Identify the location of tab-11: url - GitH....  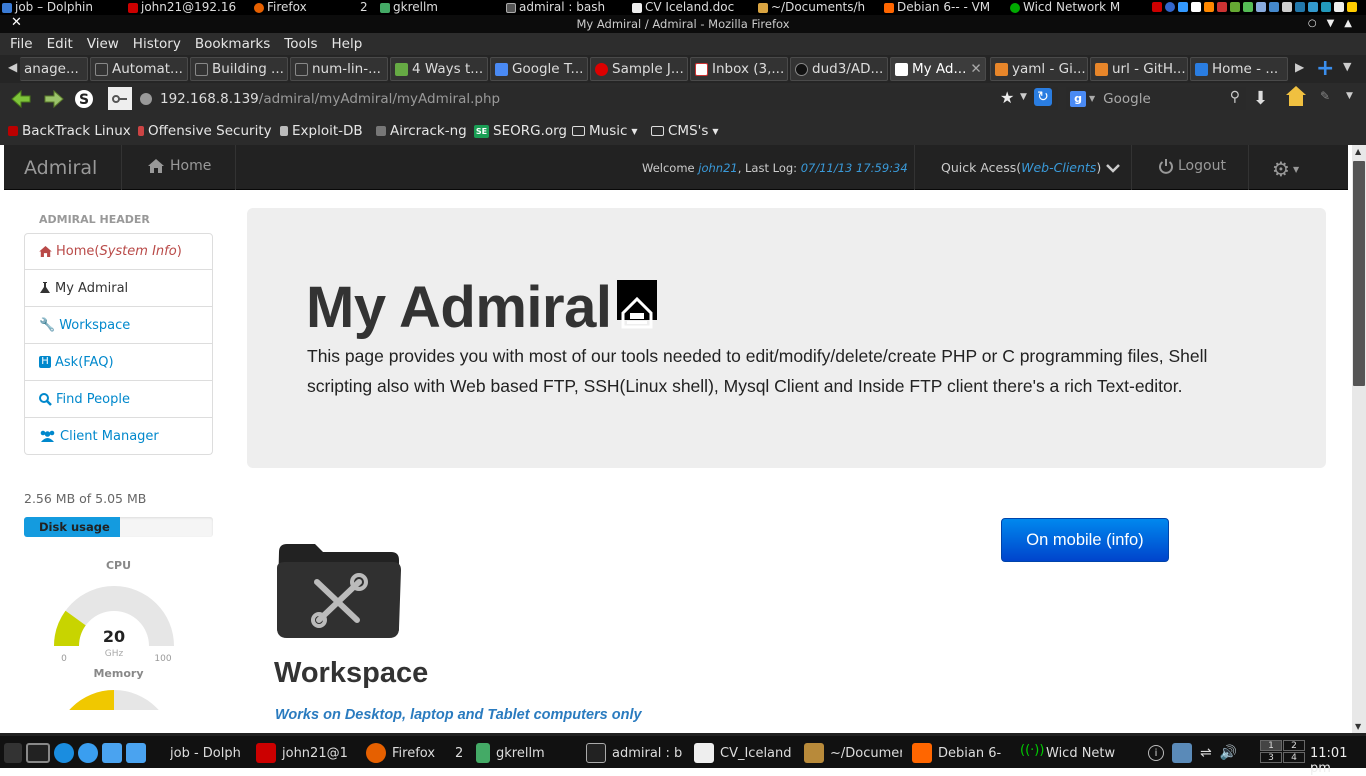
(1139, 69).